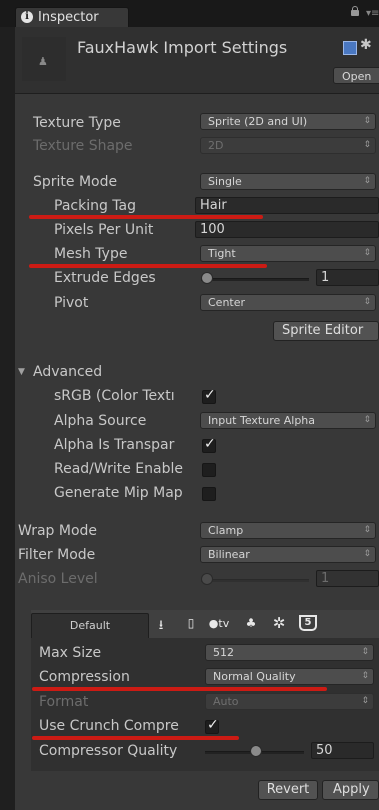 This screenshot has height=810, width=379. I want to click on texture-type-dropdown: Sprite (2D and UI) ⇕, so click(288, 121).